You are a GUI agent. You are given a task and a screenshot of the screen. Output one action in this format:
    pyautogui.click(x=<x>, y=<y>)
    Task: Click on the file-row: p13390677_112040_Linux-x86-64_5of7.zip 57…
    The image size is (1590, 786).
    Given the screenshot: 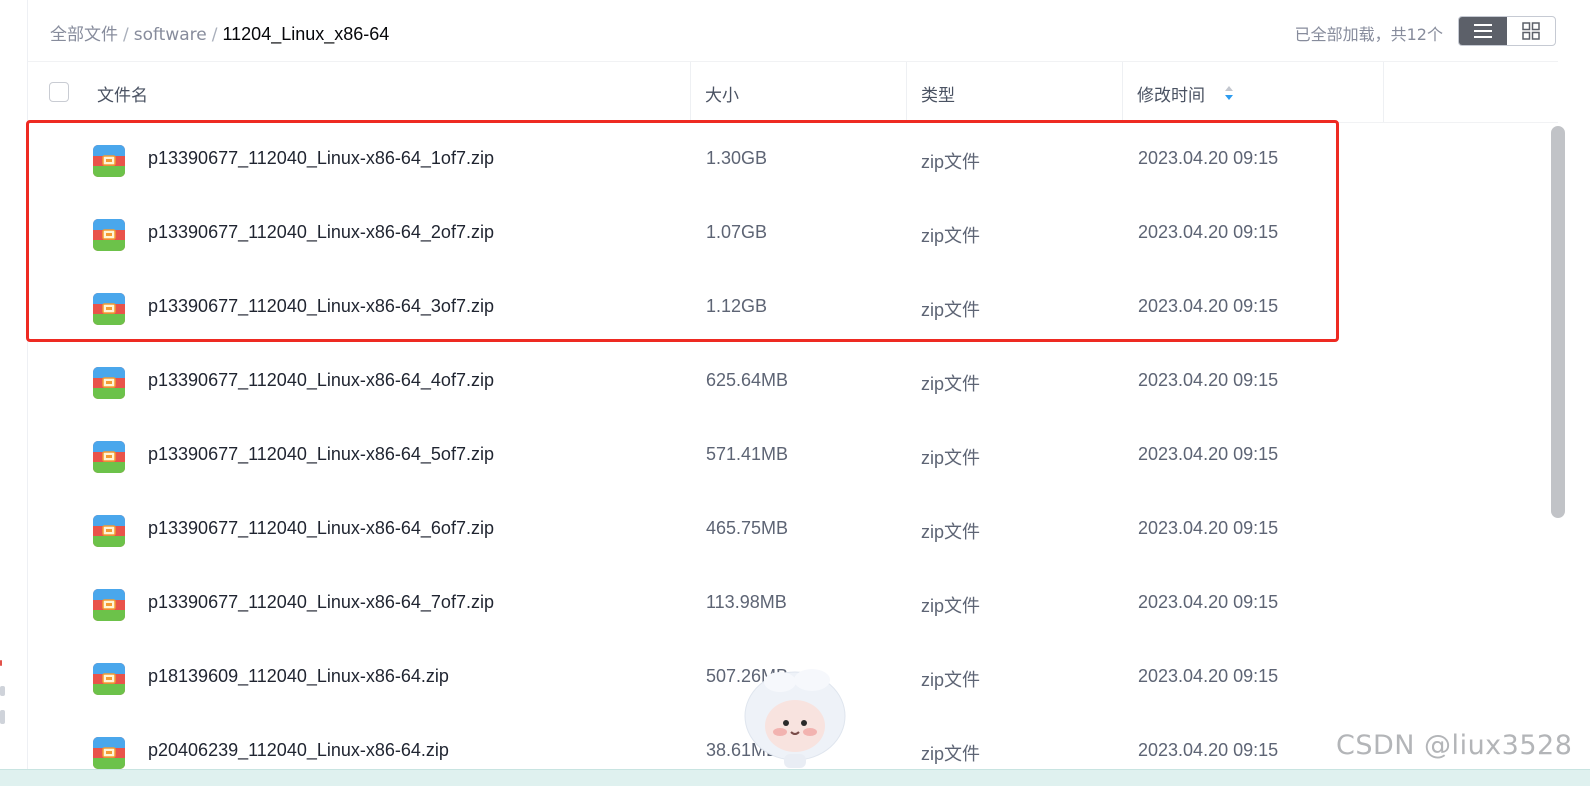 What is the action you would take?
    pyautogui.click(x=788, y=456)
    